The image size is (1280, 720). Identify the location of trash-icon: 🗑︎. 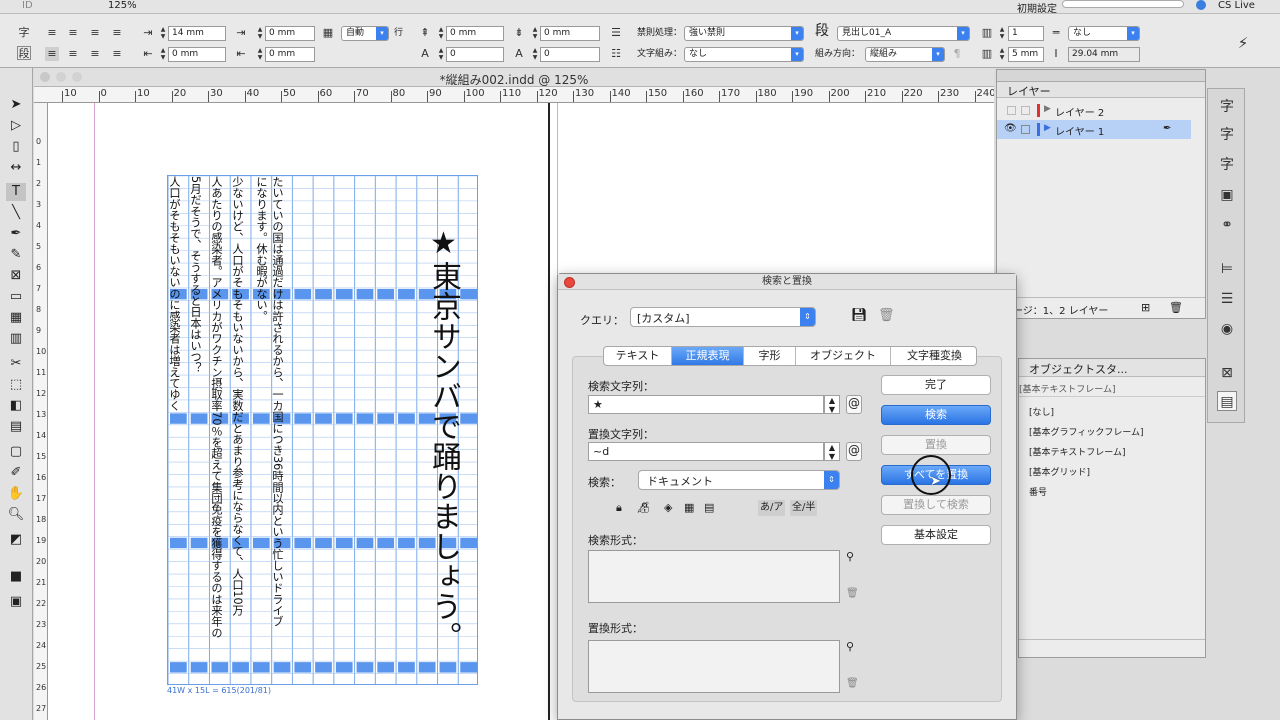
(1176, 307).